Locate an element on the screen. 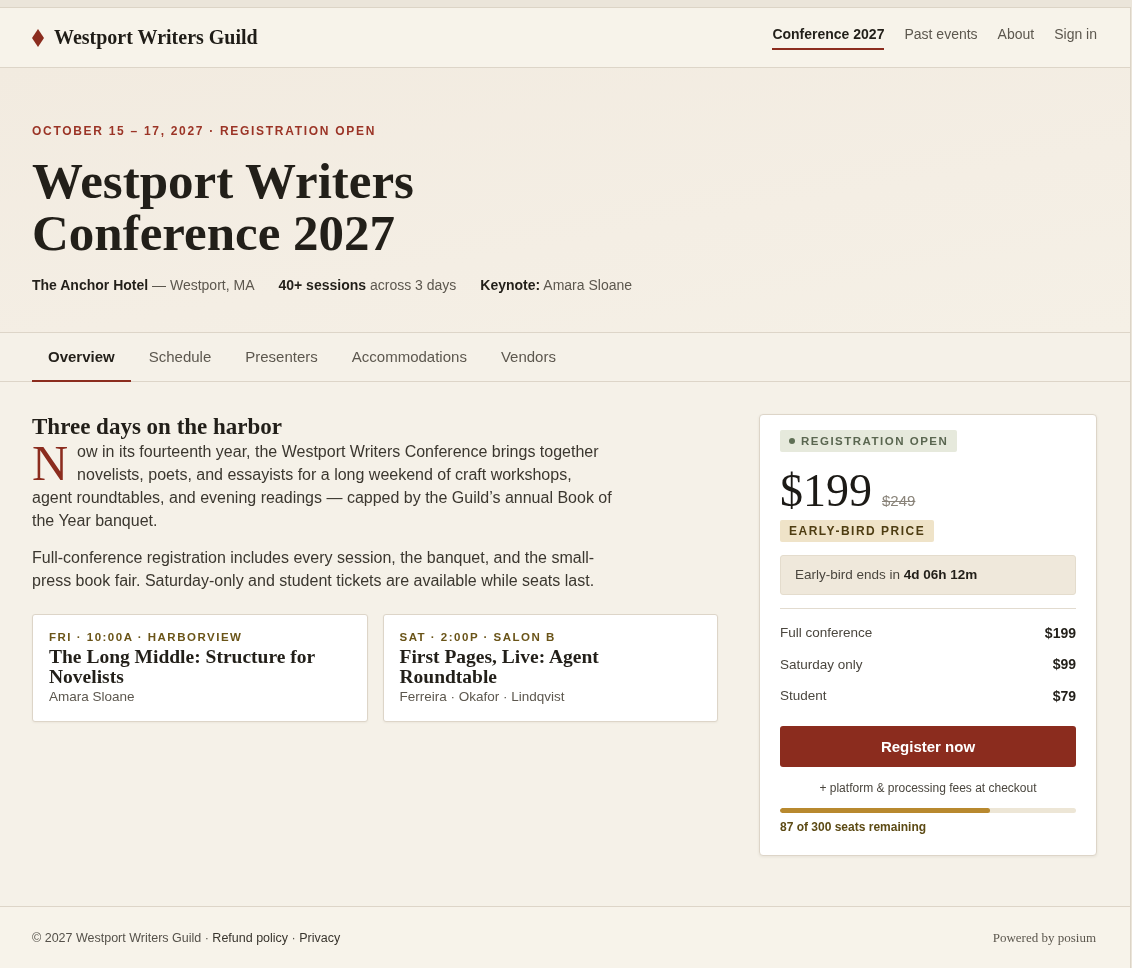  footer-link: Privacy is located at coordinates (320, 937).